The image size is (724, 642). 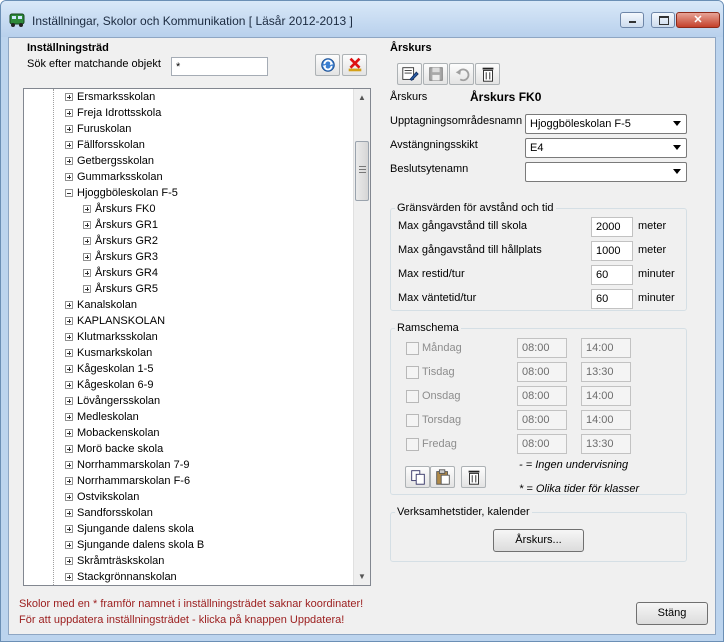 What do you see at coordinates (362, 576) in the screenshot?
I see `scroll-down-icon: ▼` at bounding box center [362, 576].